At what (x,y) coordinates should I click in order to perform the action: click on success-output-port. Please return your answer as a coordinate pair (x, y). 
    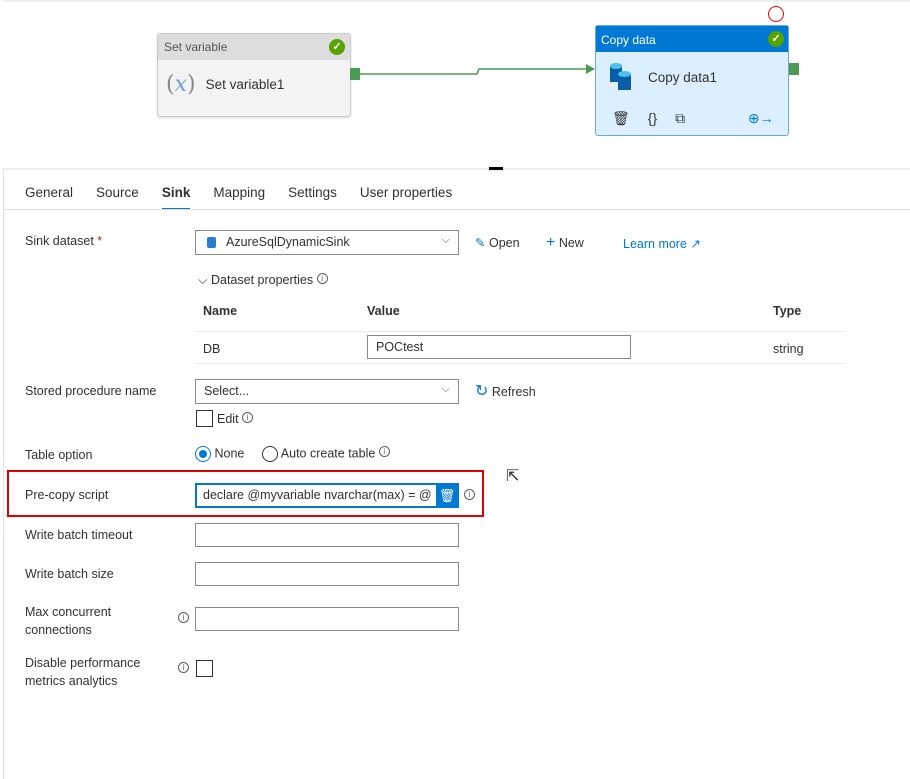
    Looking at the image, I should click on (355, 74).